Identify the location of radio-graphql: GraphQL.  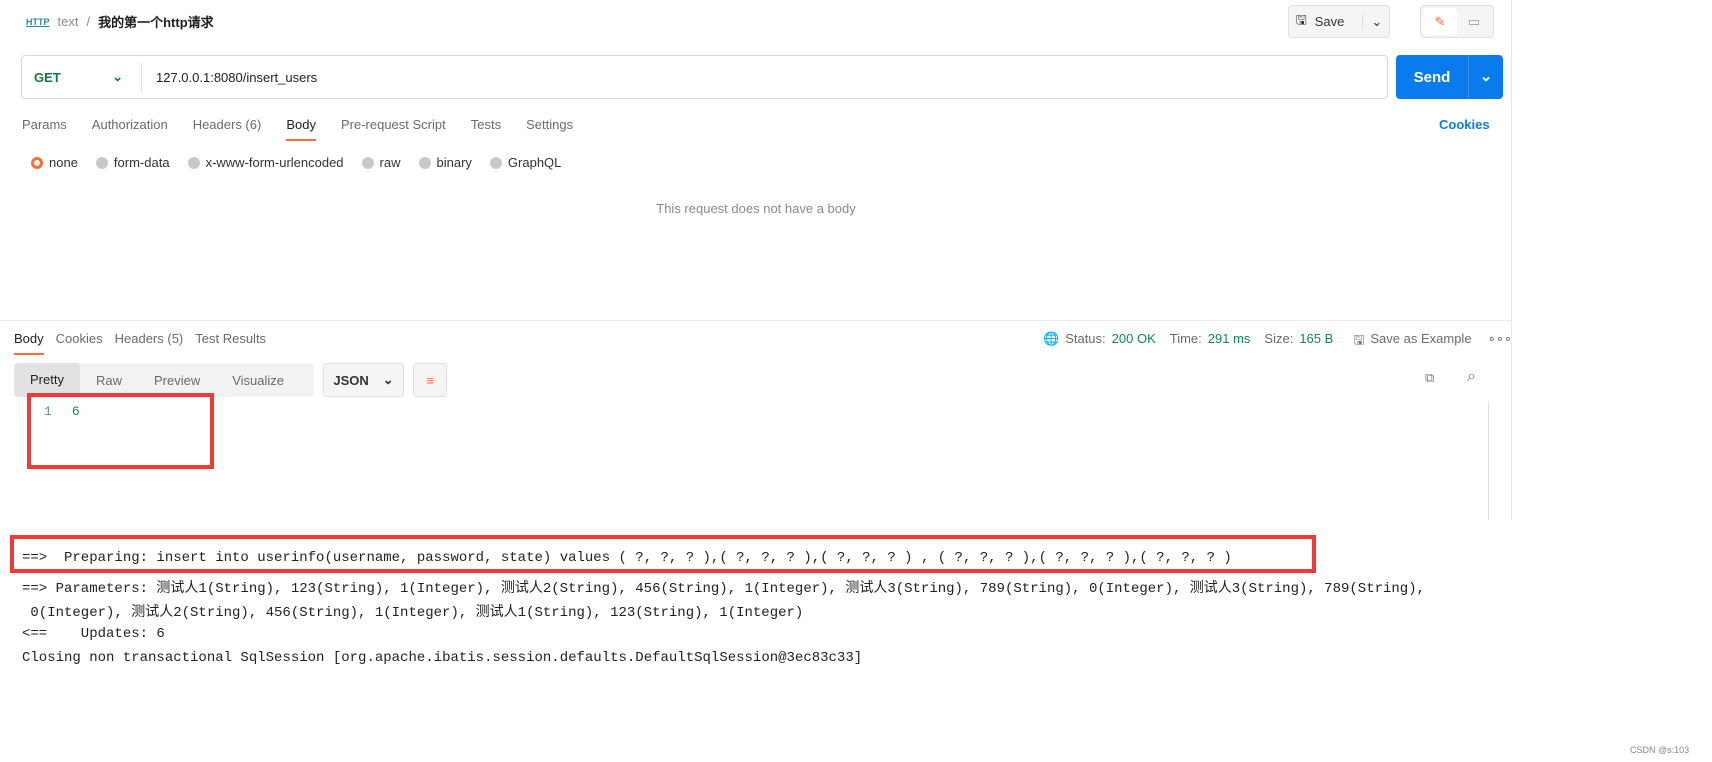
(525, 162).